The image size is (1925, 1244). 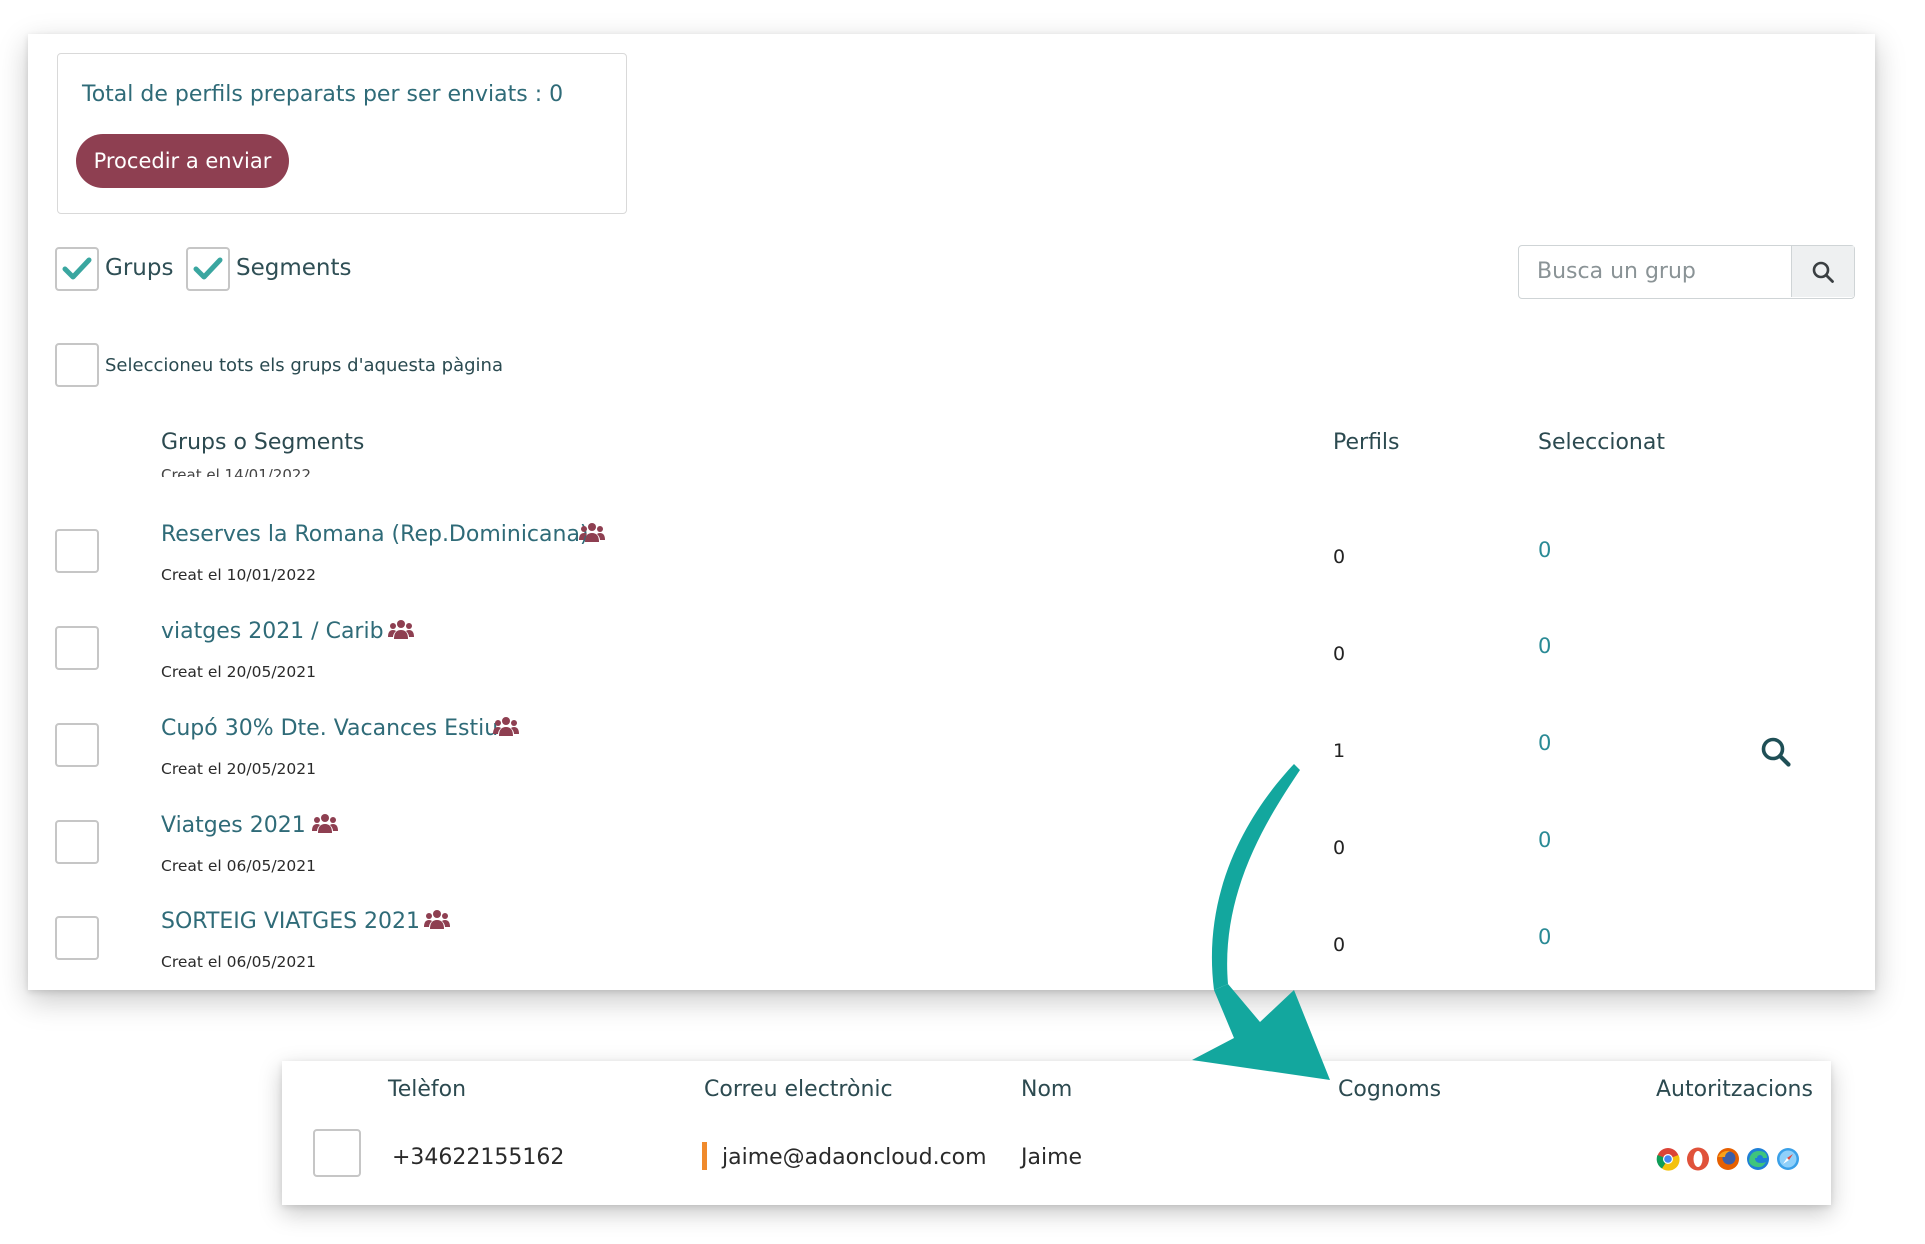 What do you see at coordinates (1698, 1159) in the screenshot?
I see `opera-icon` at bounding box center [1698, 1159].